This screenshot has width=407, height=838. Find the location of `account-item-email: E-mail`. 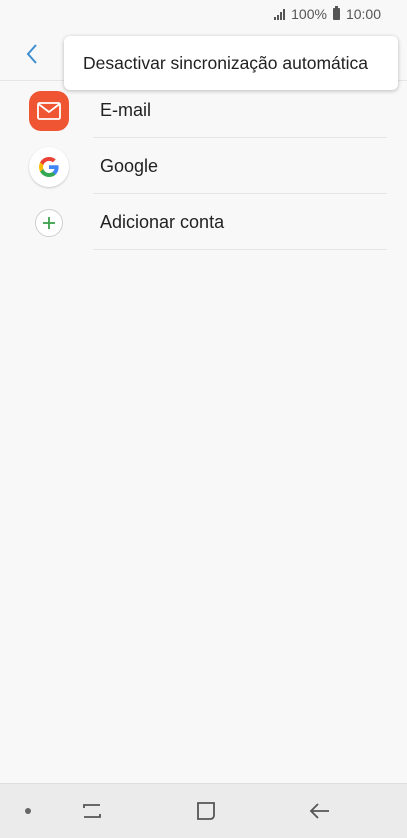

account-item-email: E-mail is located at coordinates (203, 110).